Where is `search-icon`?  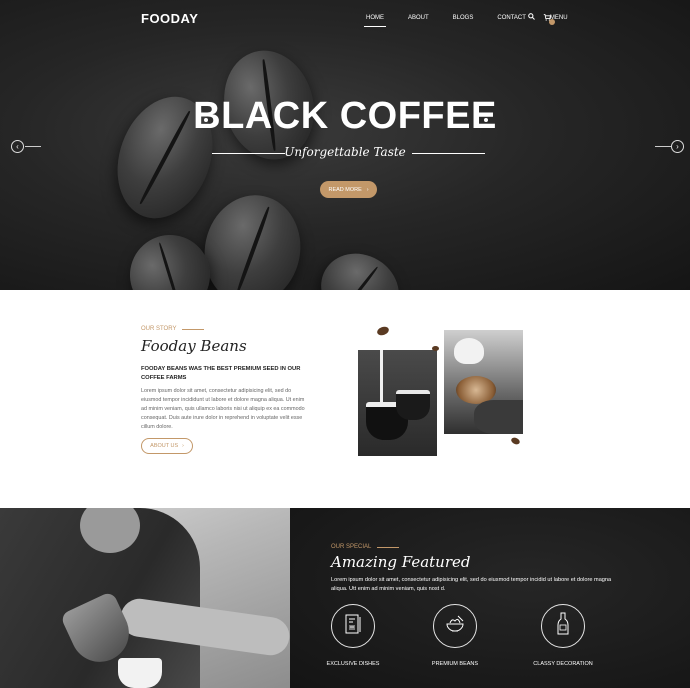 search-icon is located at coordinates (531, 17).